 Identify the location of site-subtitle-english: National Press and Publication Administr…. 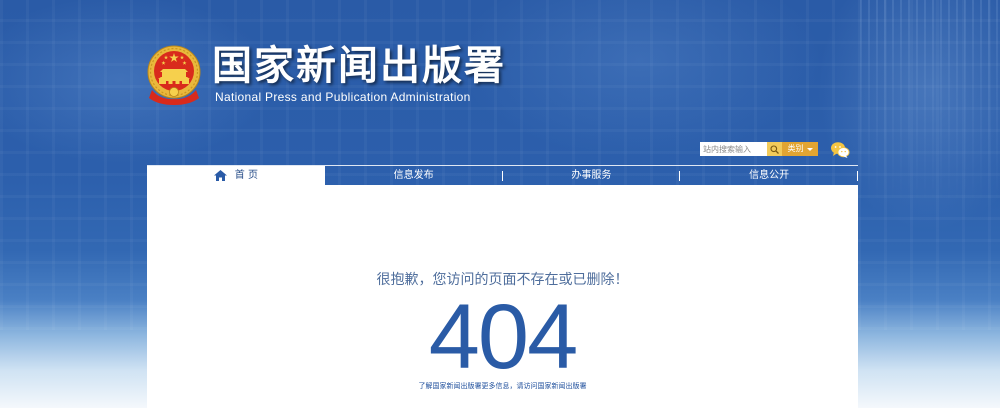
(343, 97).